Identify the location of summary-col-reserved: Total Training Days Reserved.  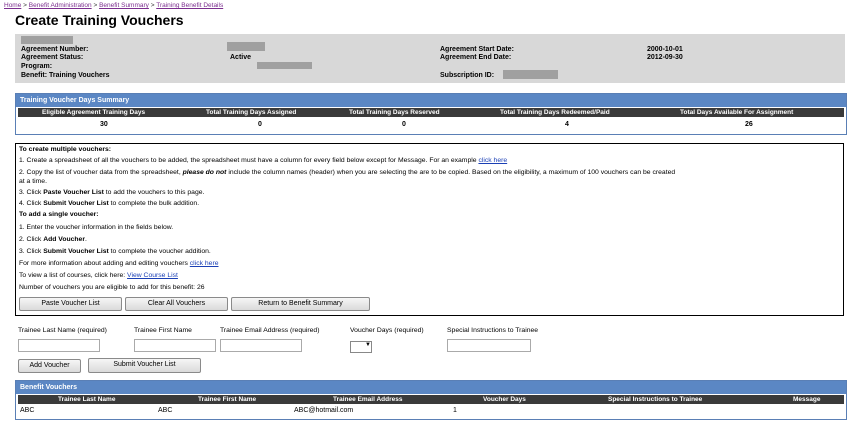
(394, 112).